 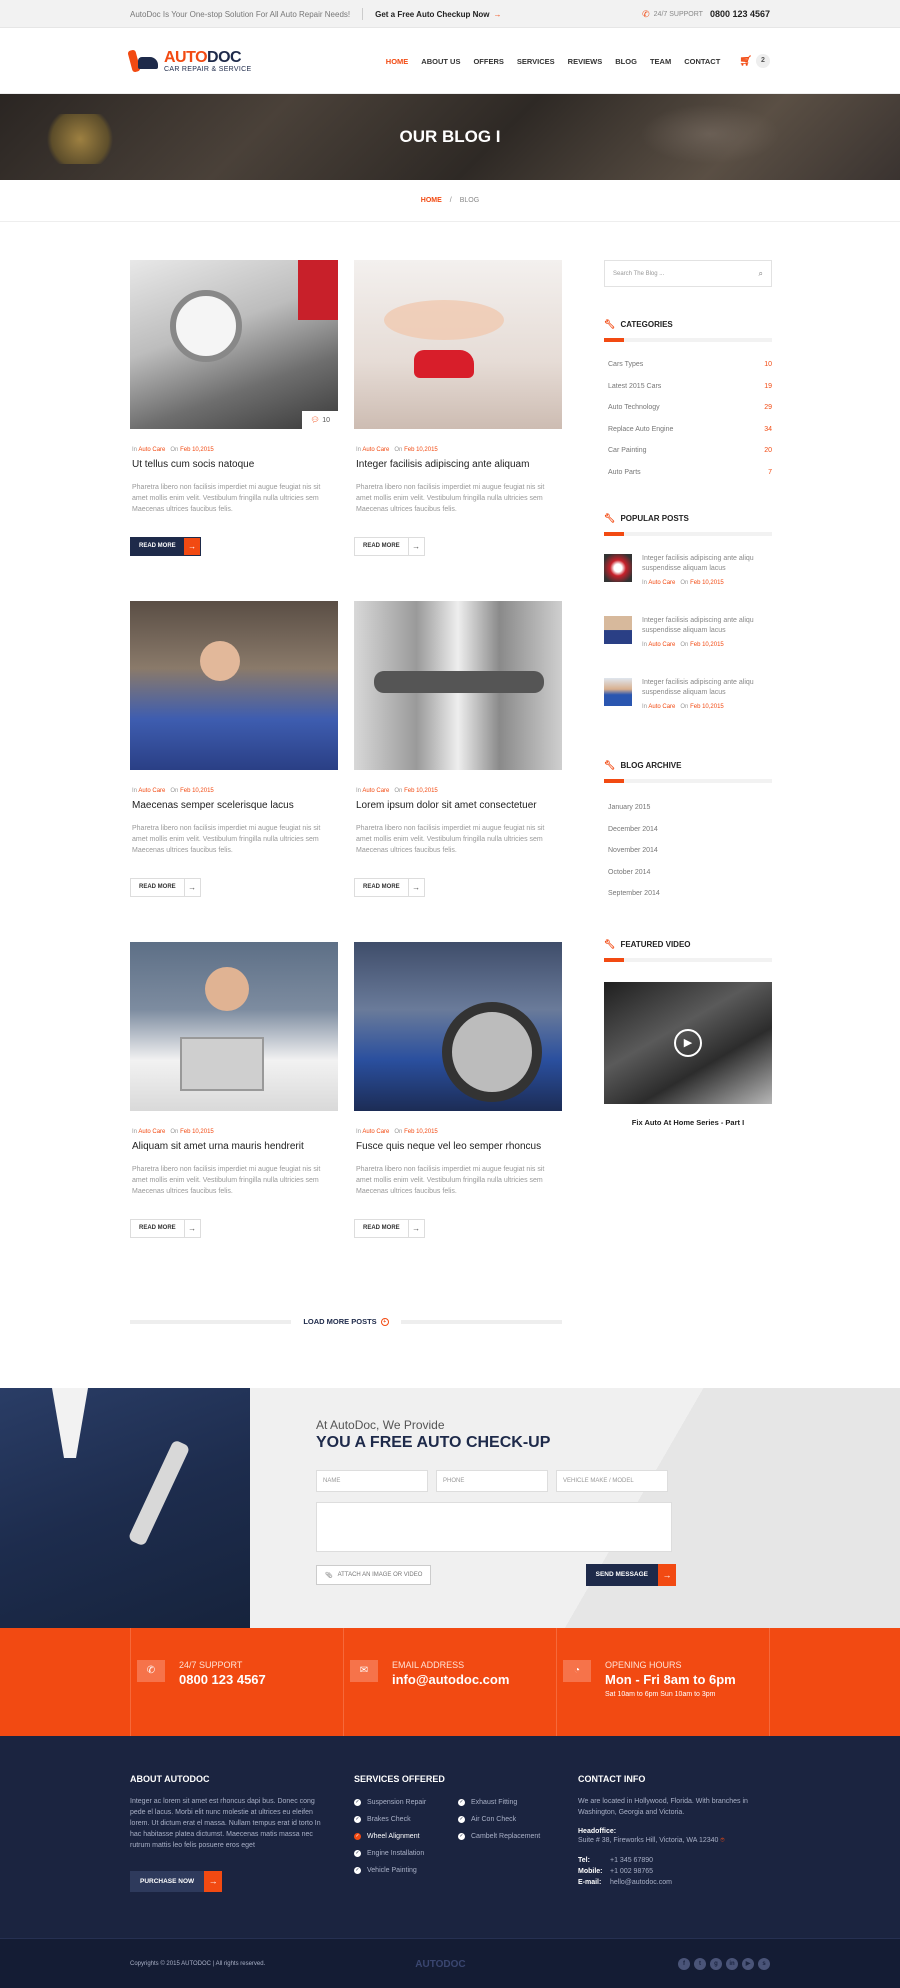 I want to click on post-title: Ut tellus cum socis natoque, so click(x=234, y=464).